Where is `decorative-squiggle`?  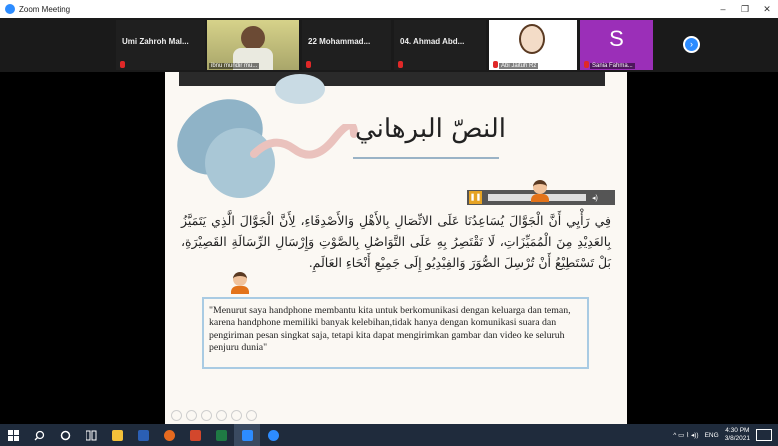 decorative-squiggle is located at coordinates (304, 141).